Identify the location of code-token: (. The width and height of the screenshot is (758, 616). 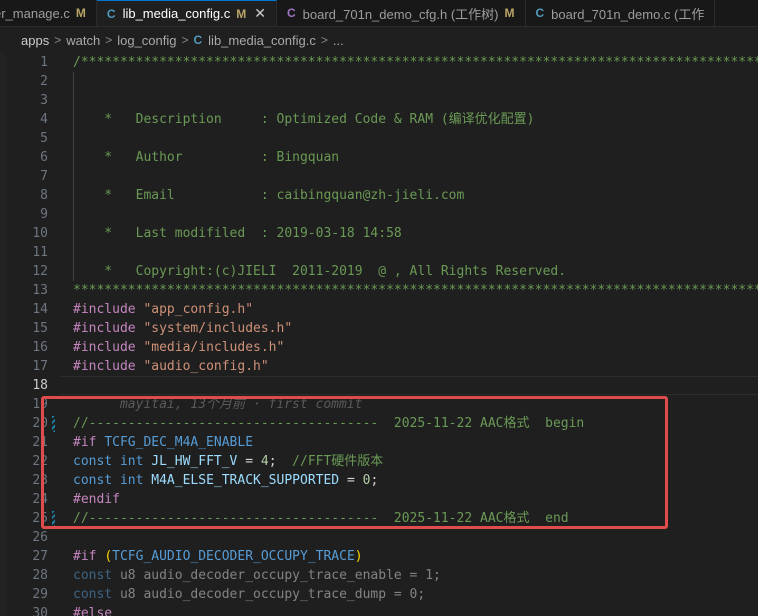
(108, 556).